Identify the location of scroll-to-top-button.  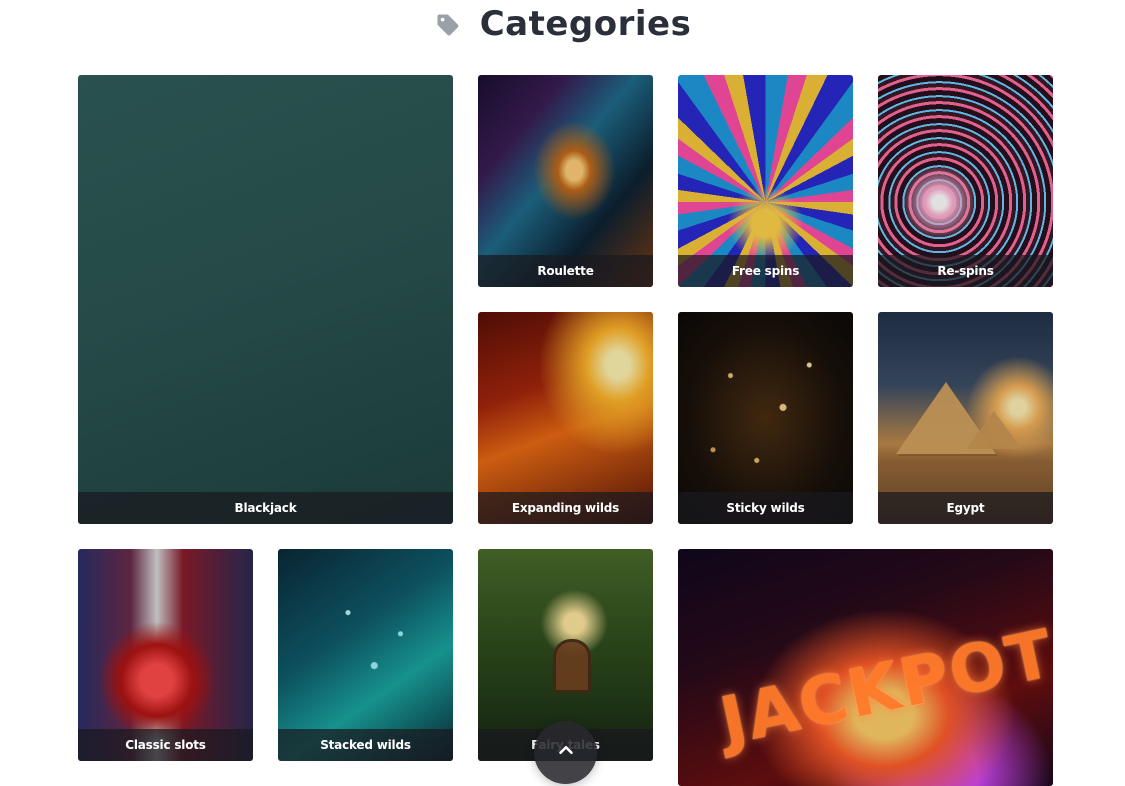
(565, 752).